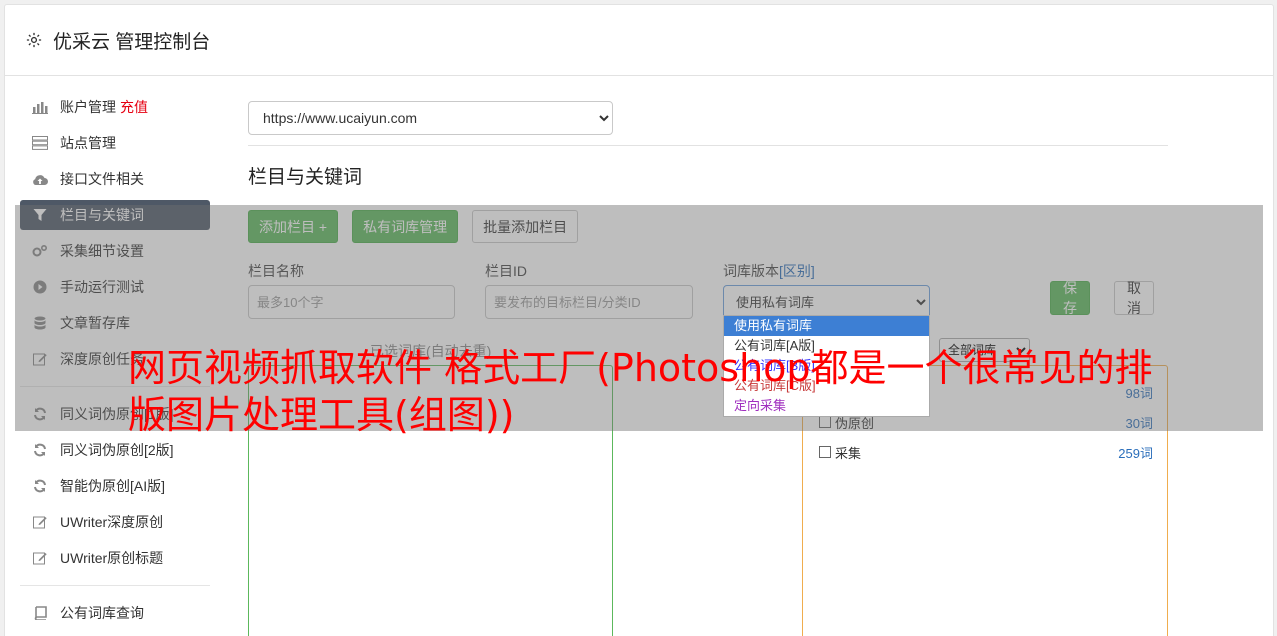 The height and width of the screenshot is (636, 1277). I want to click on site-select: https://www.ucaiyun.com, so click(430, 118).